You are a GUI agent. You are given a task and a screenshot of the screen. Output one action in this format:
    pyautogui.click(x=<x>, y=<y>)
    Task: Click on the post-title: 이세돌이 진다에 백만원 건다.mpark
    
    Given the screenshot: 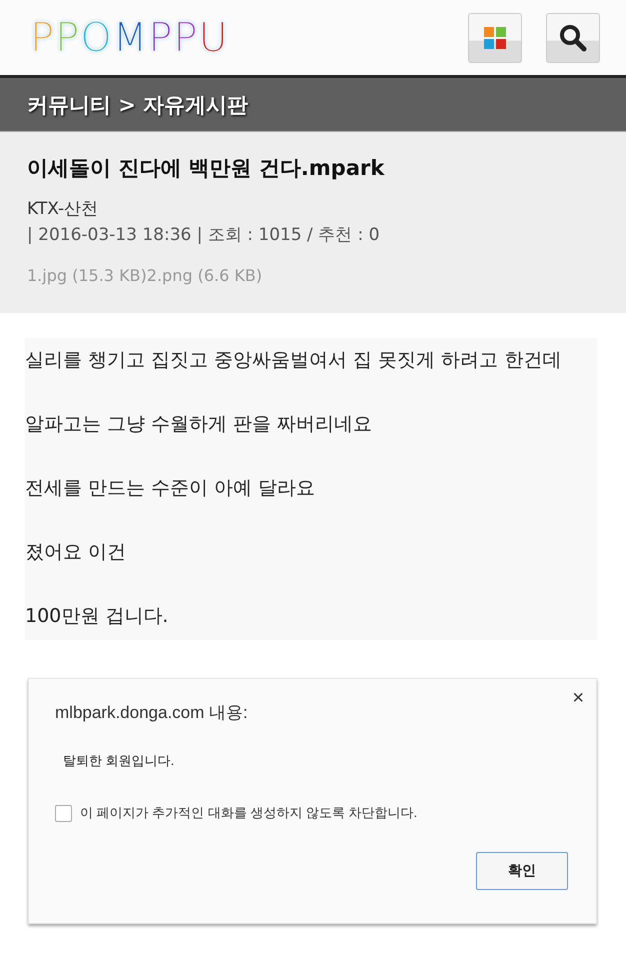 What is the action you would take?
    pyautogui.click(x=206, y=168)
    